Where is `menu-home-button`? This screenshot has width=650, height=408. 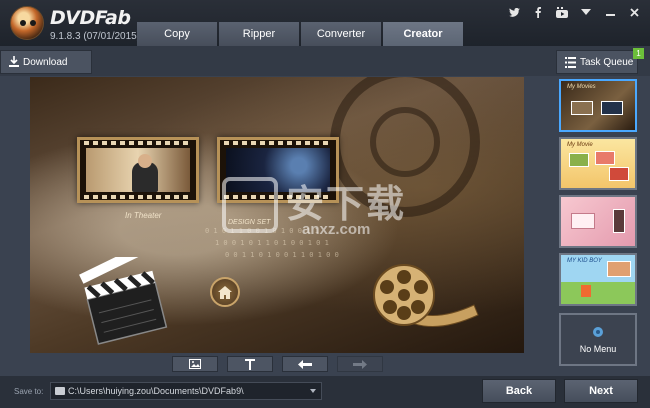
menu-home-button is located at coordinates (225, 292).